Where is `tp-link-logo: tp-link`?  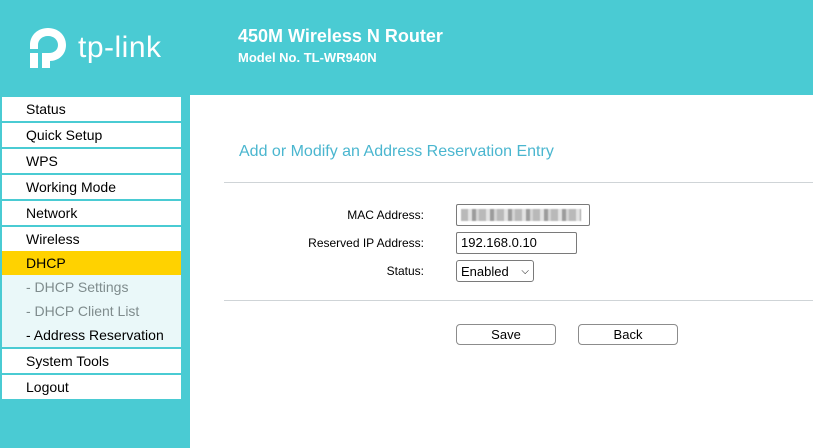
tp-link-logo: tp-link is located at coordinates (93, 48).